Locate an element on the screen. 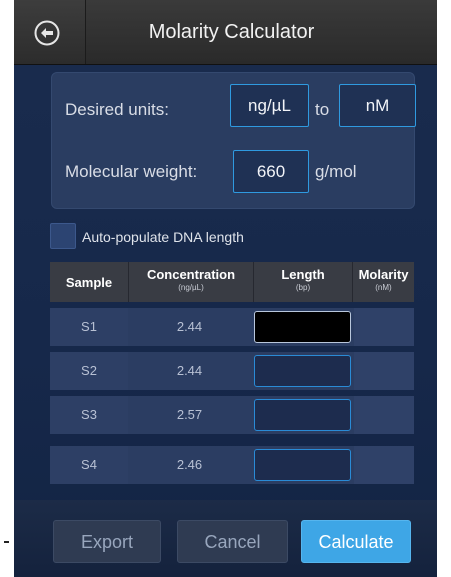 Image resolution: width=451 pixels, height=577 pixels. export-button: Export is located at coordinates (107, 541).